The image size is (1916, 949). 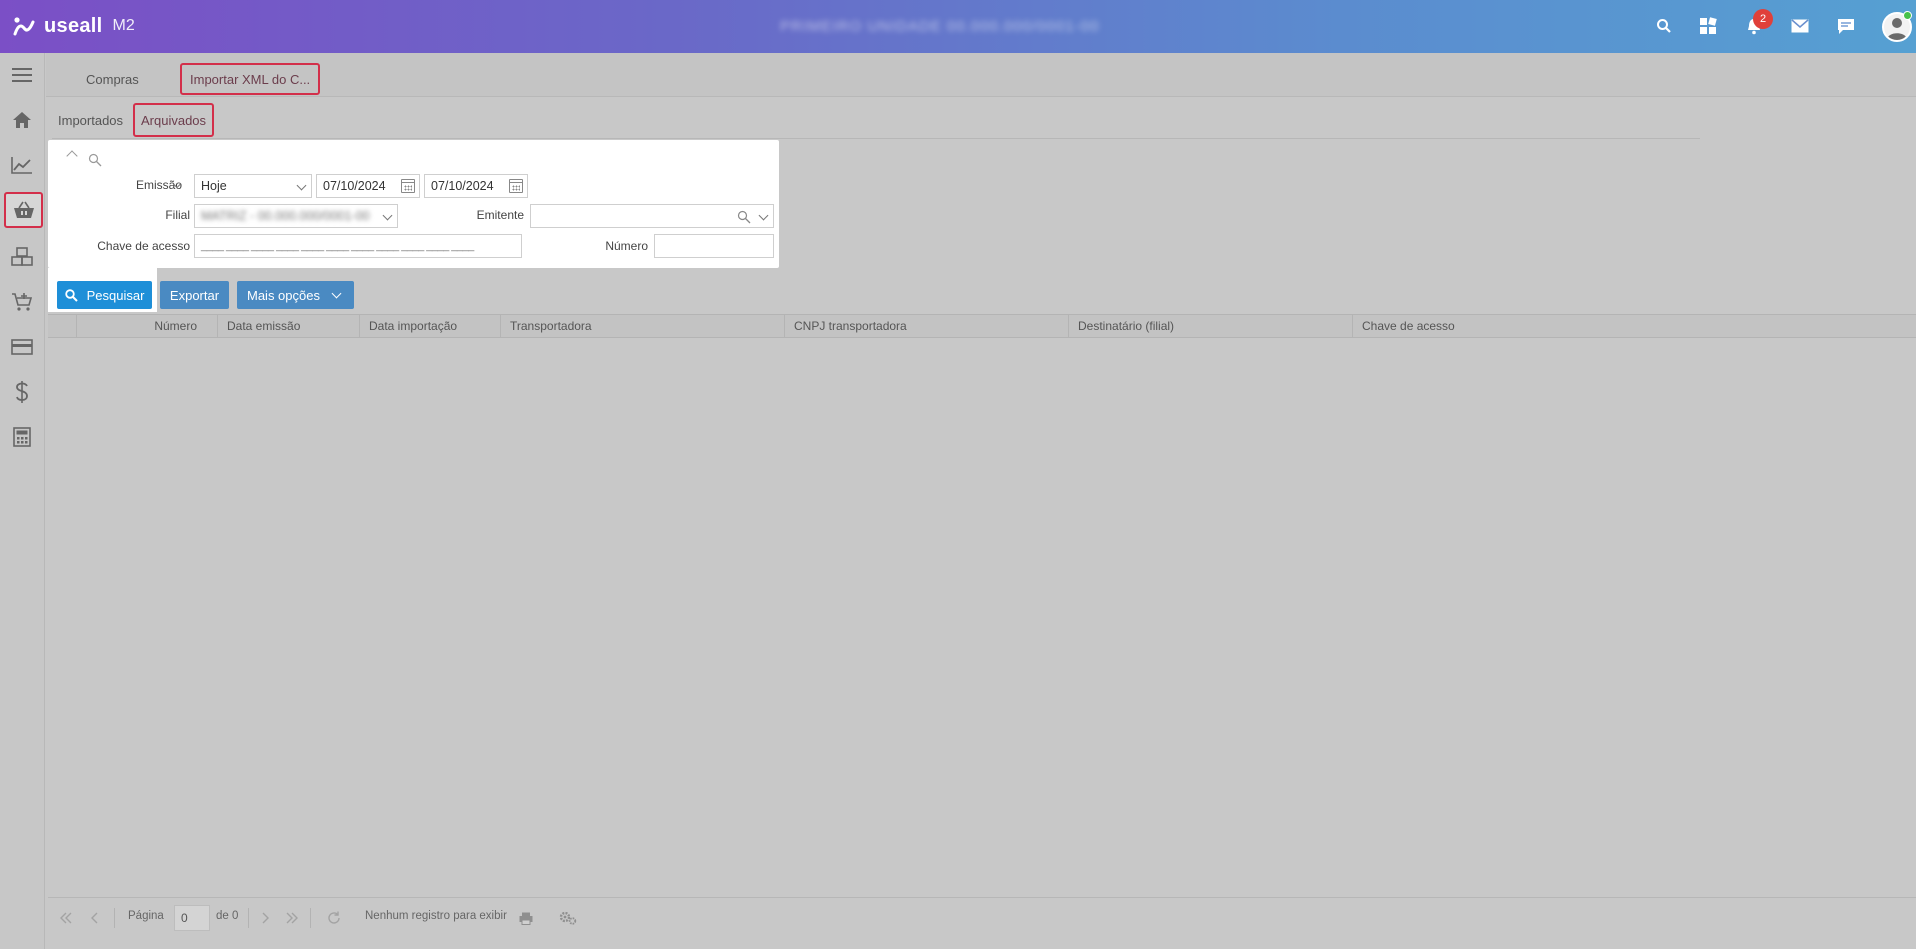 I want to click on search-button: Pesquisar, so click(x=104, y=295).